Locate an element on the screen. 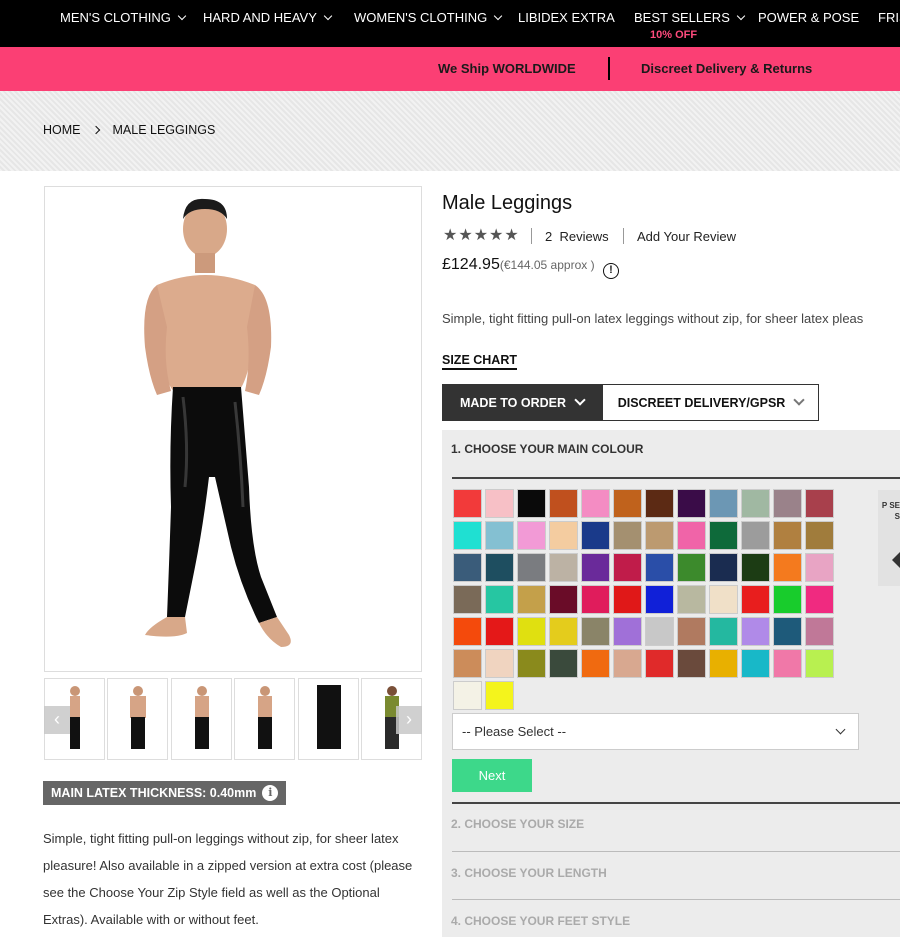  next-button: Next is located at coordinates (492, 775).